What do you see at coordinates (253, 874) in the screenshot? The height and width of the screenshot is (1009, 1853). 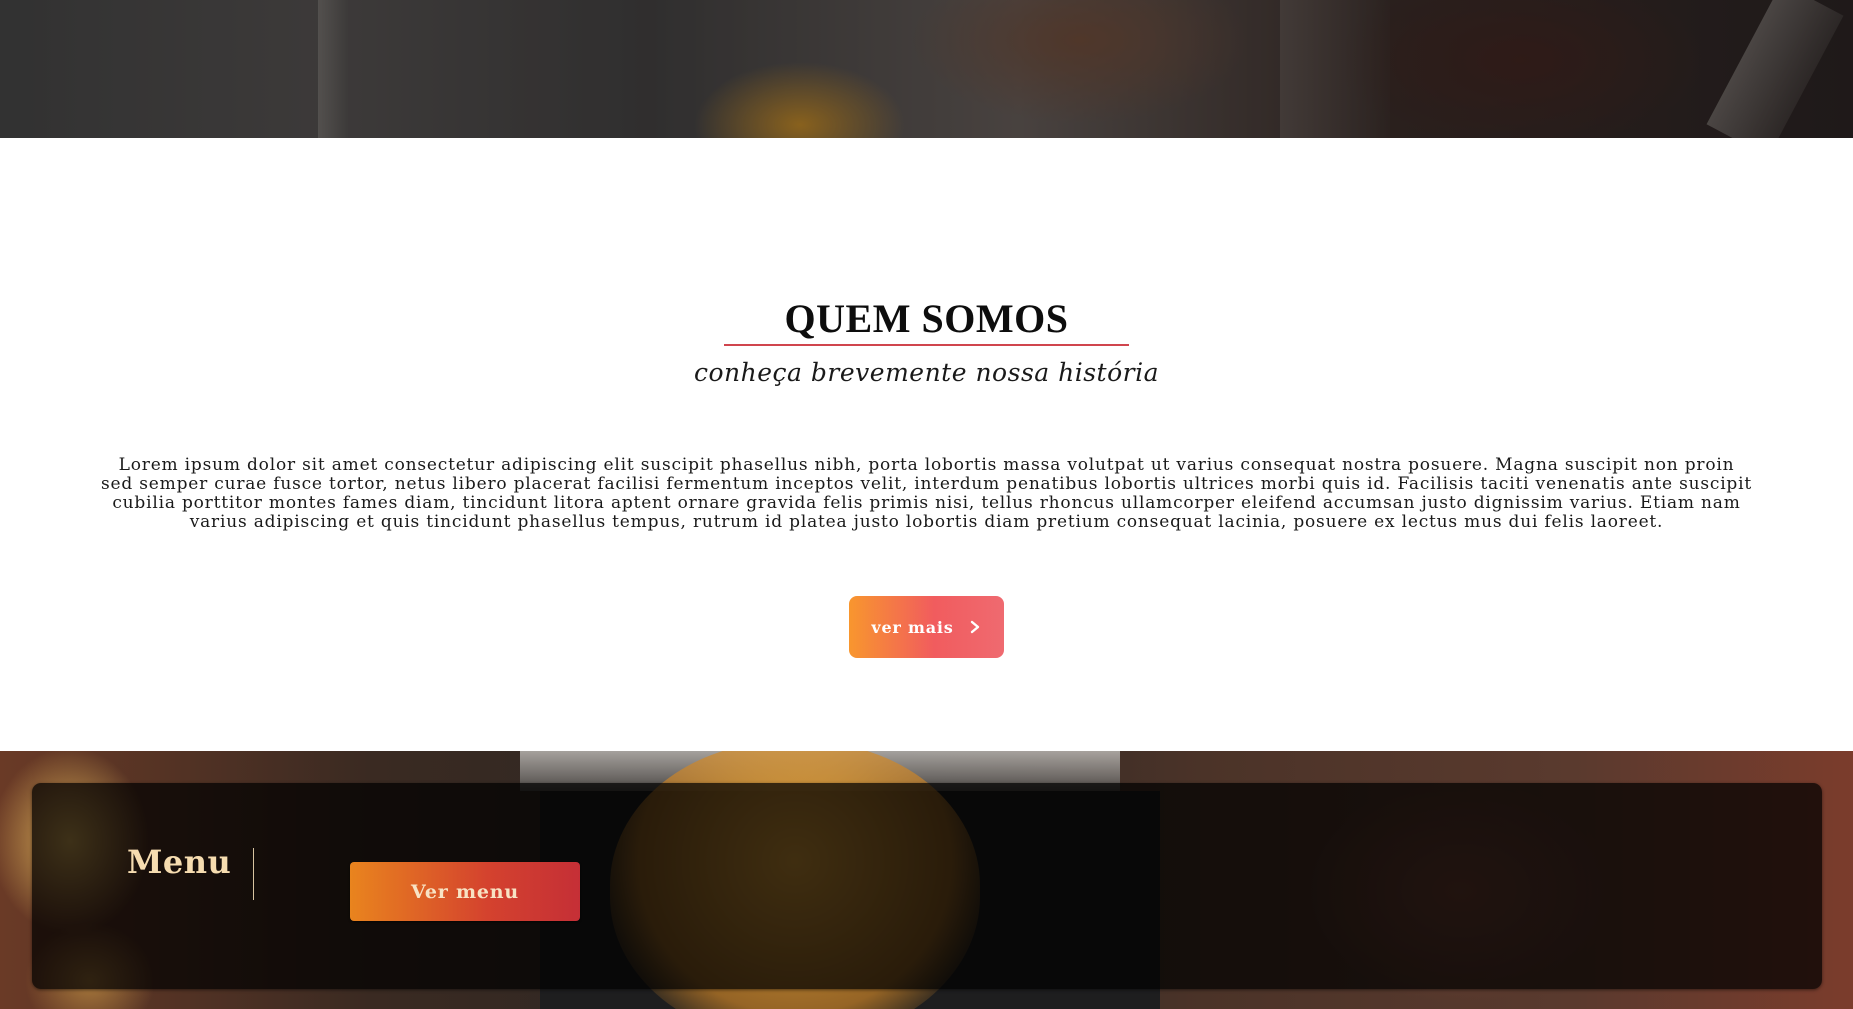 I see `menu-divider` at bounding box center [253, 874].